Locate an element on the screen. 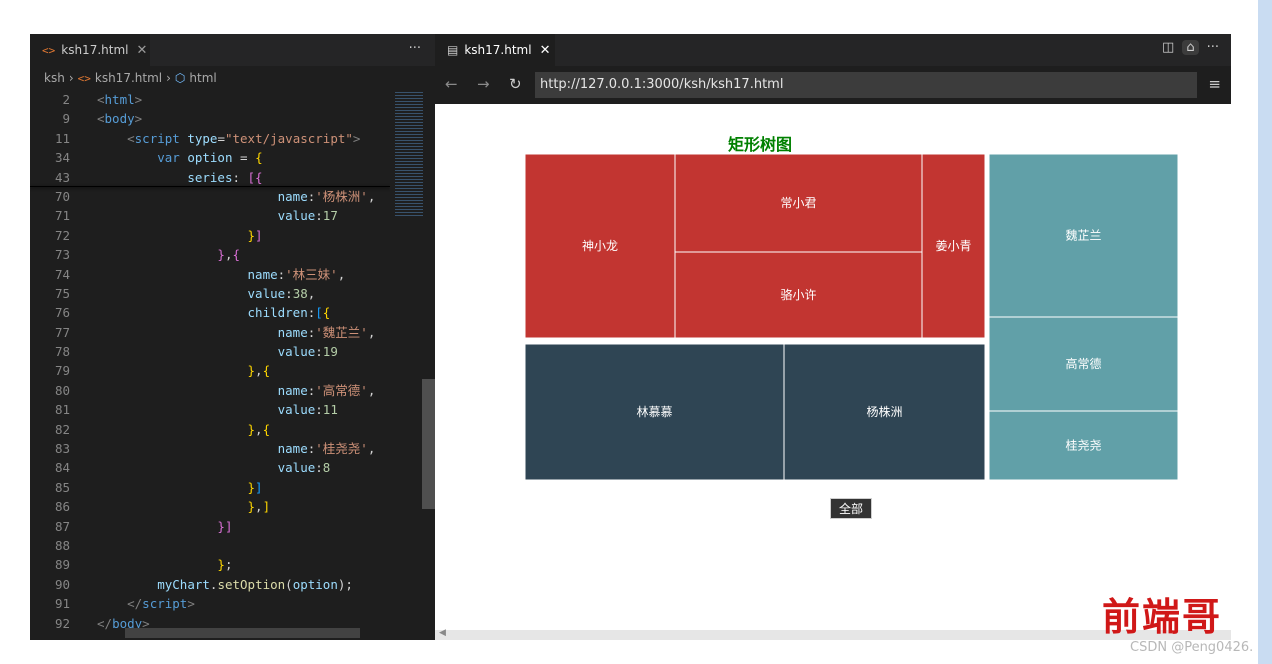 This screenshot has height=664, width=1272. code-line: 34 var option = { is located at coordinates (210, 157).